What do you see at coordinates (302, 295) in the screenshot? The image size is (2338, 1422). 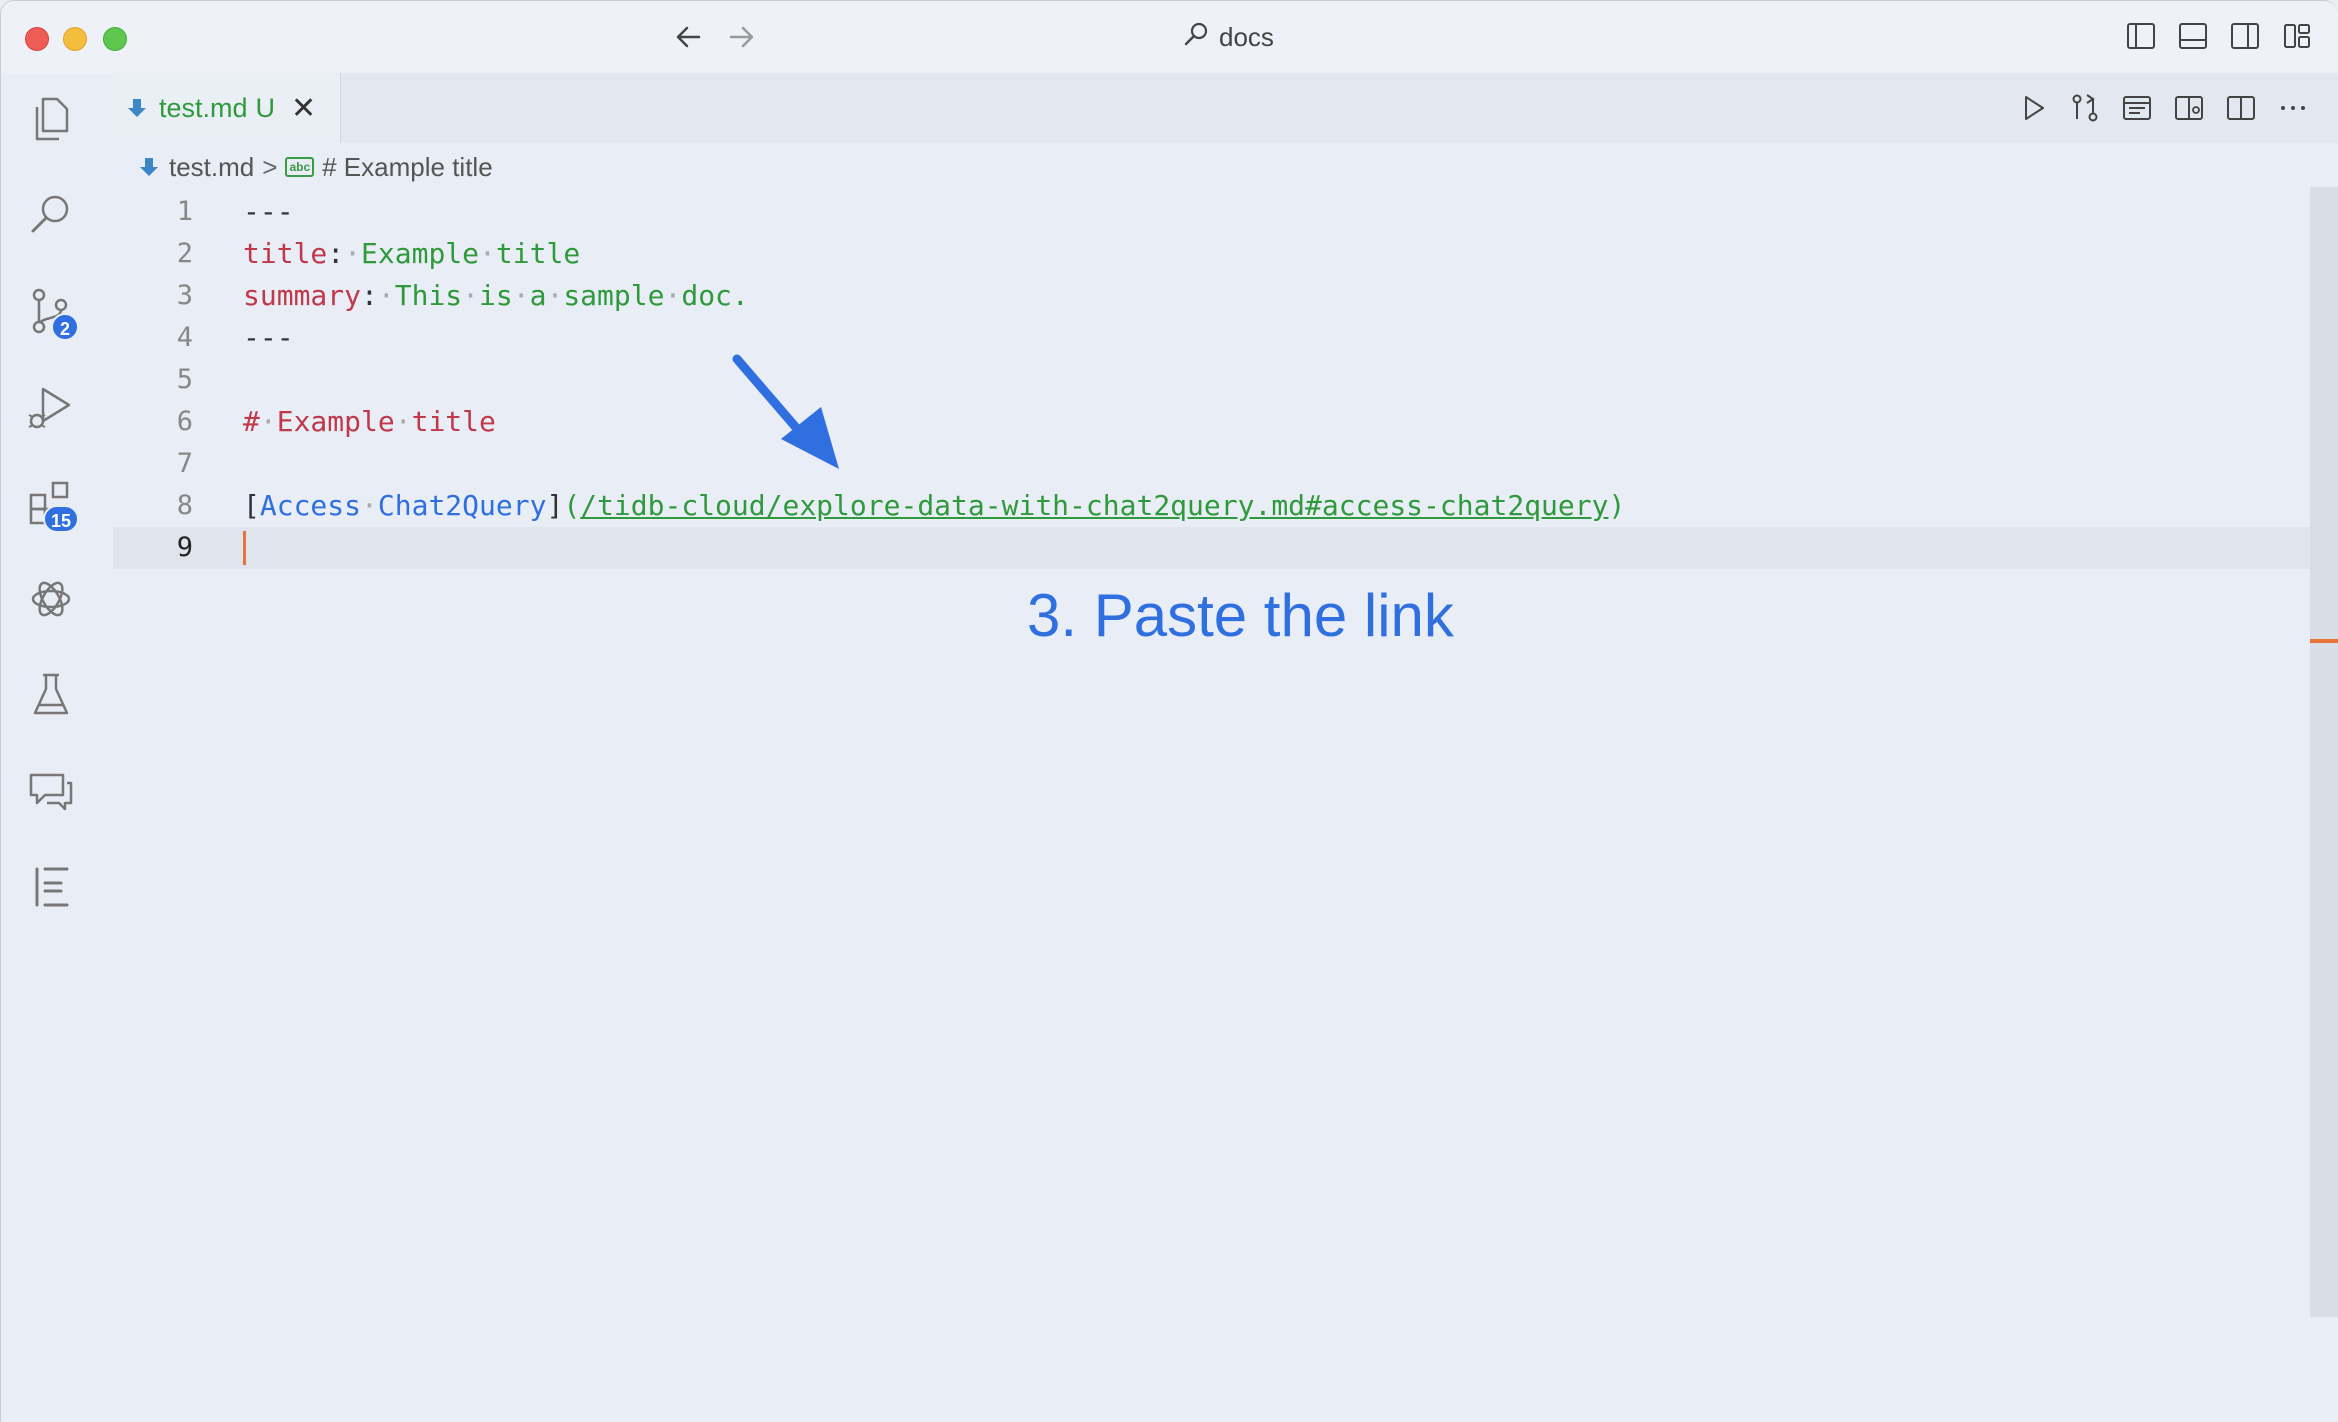 I see `yaml-key: summary` at bounding box center [302, 295].